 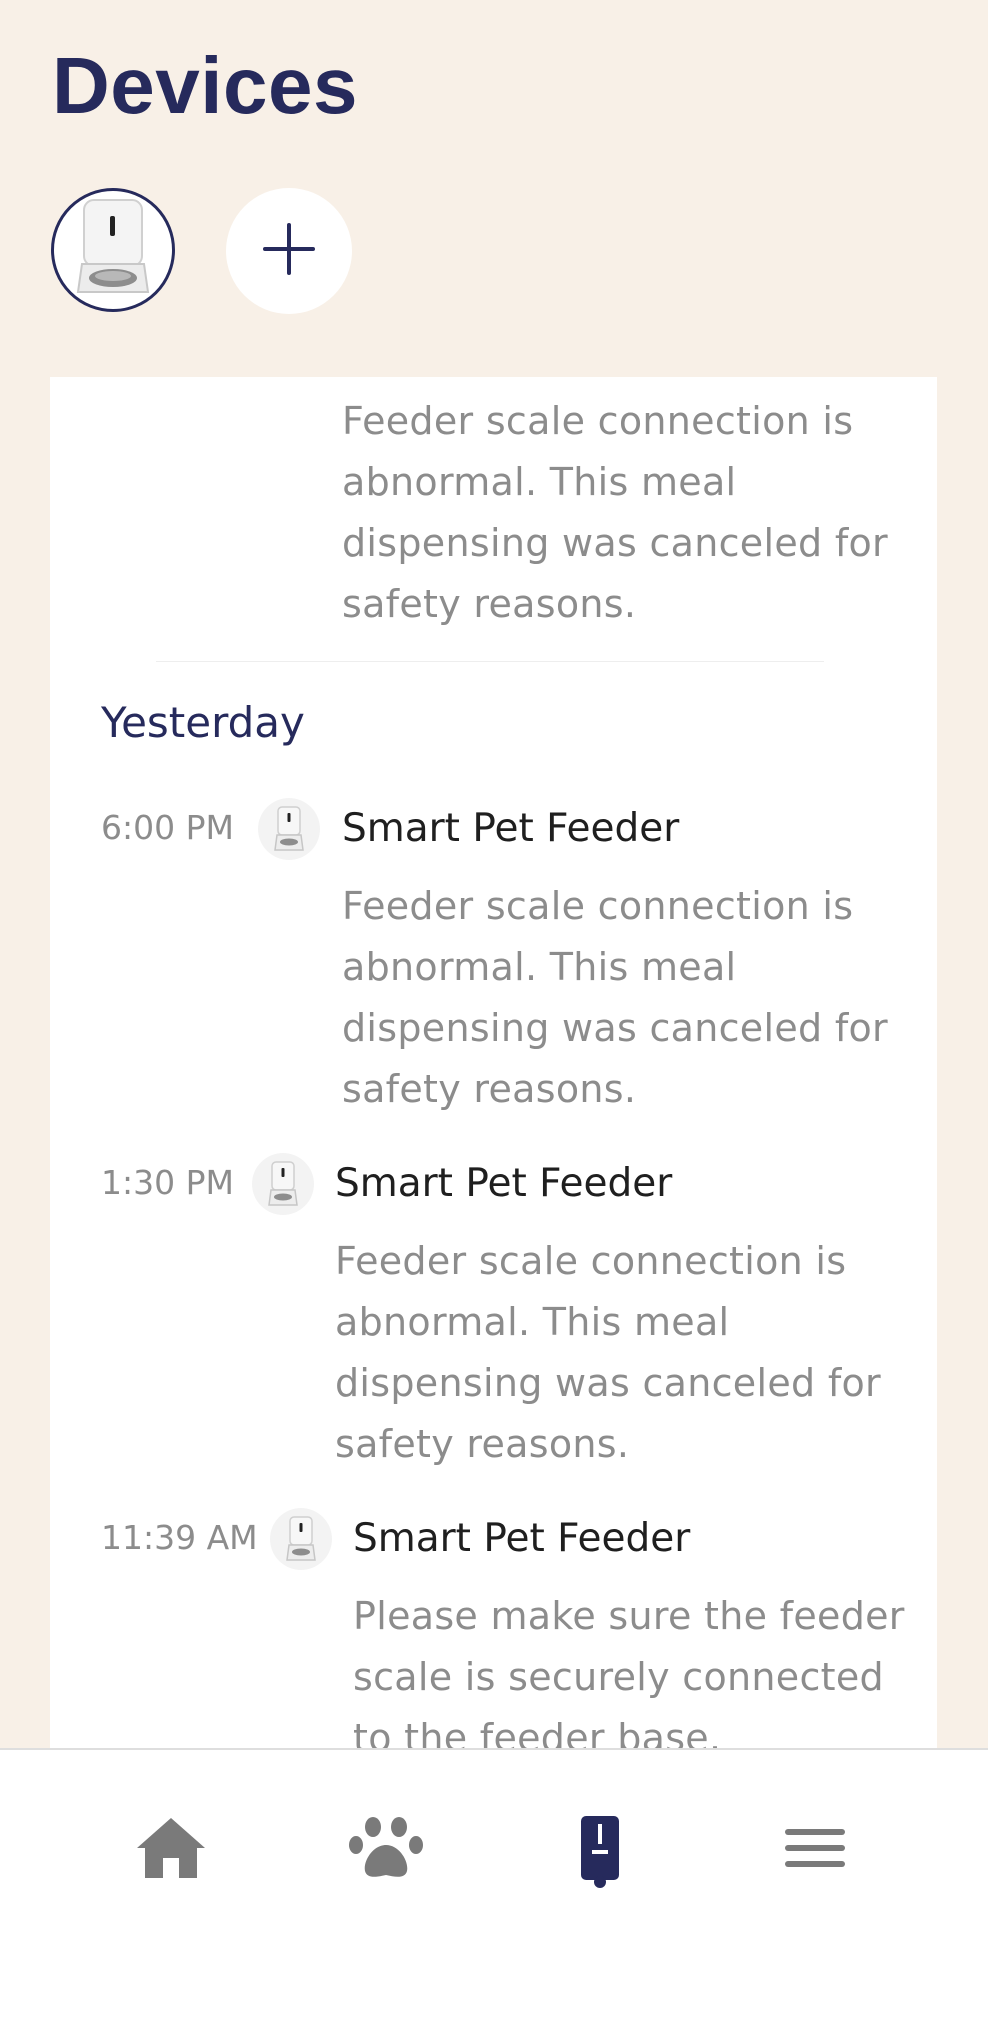 I want to click on plus-icon, so click(x=289, y=251).